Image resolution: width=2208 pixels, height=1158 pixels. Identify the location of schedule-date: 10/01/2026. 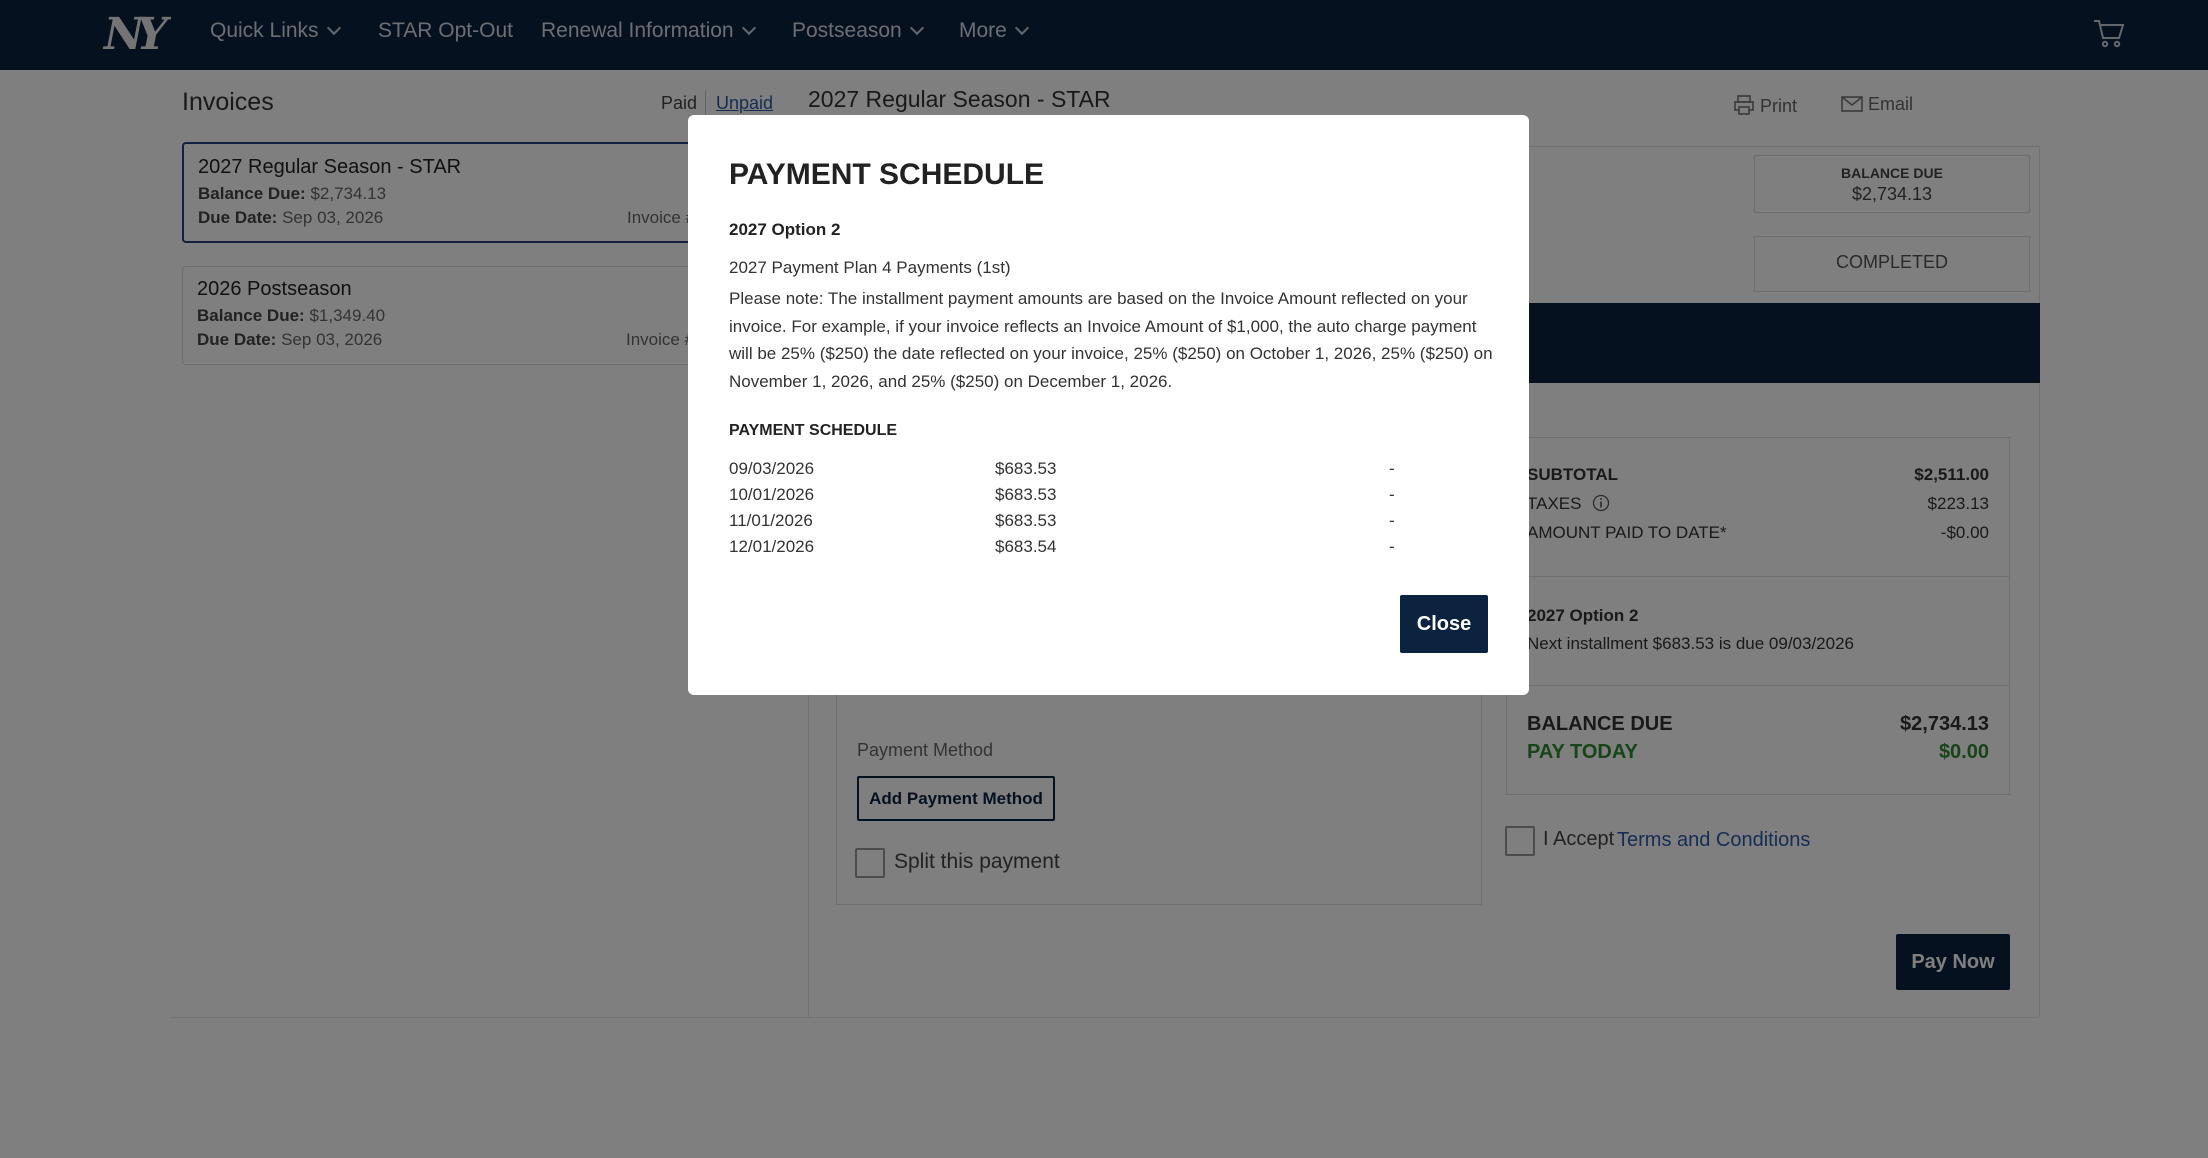
(772, 494).